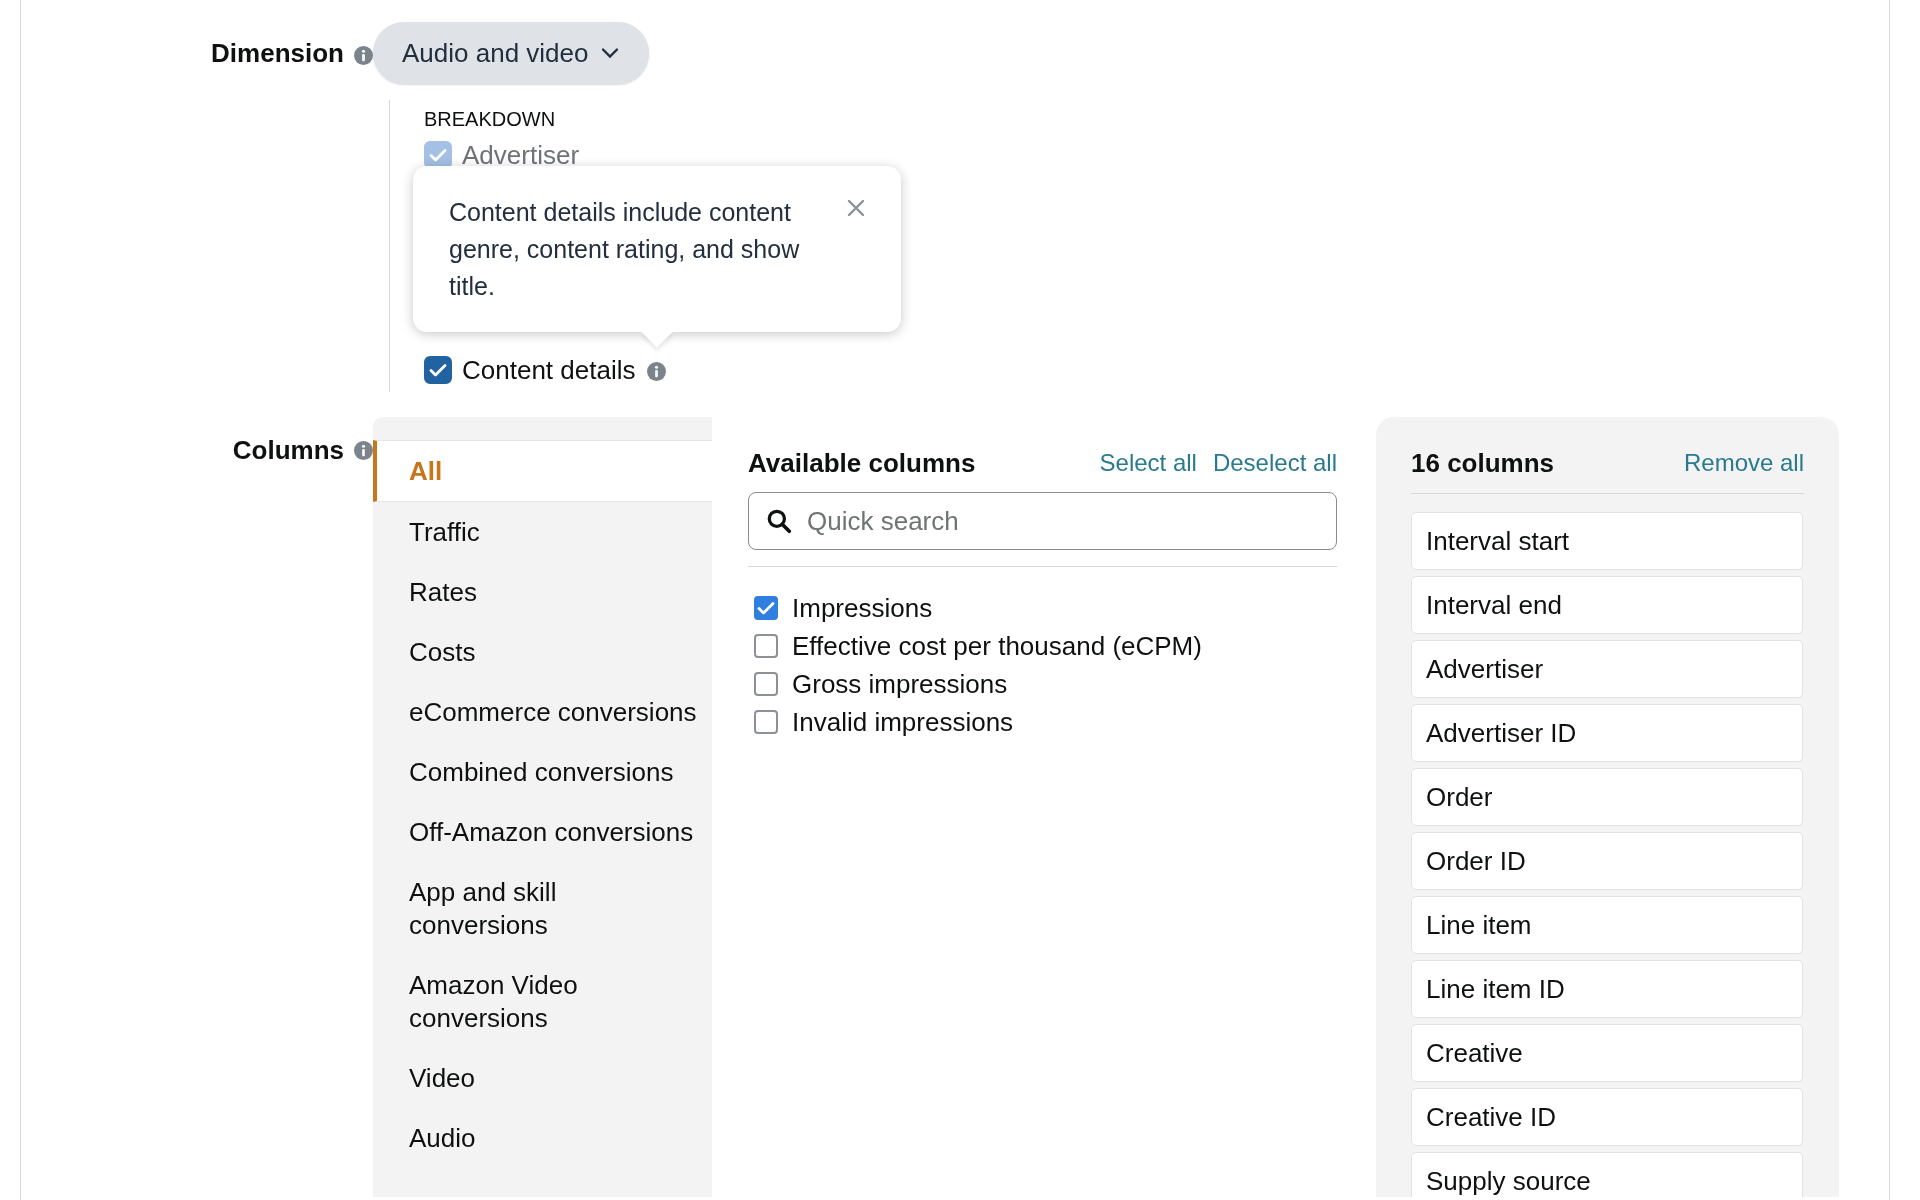  What do you see at coordinates (549, 370) in the screenshot?
I see `checkbox-label: Content details` at bounding box center [549, 370].